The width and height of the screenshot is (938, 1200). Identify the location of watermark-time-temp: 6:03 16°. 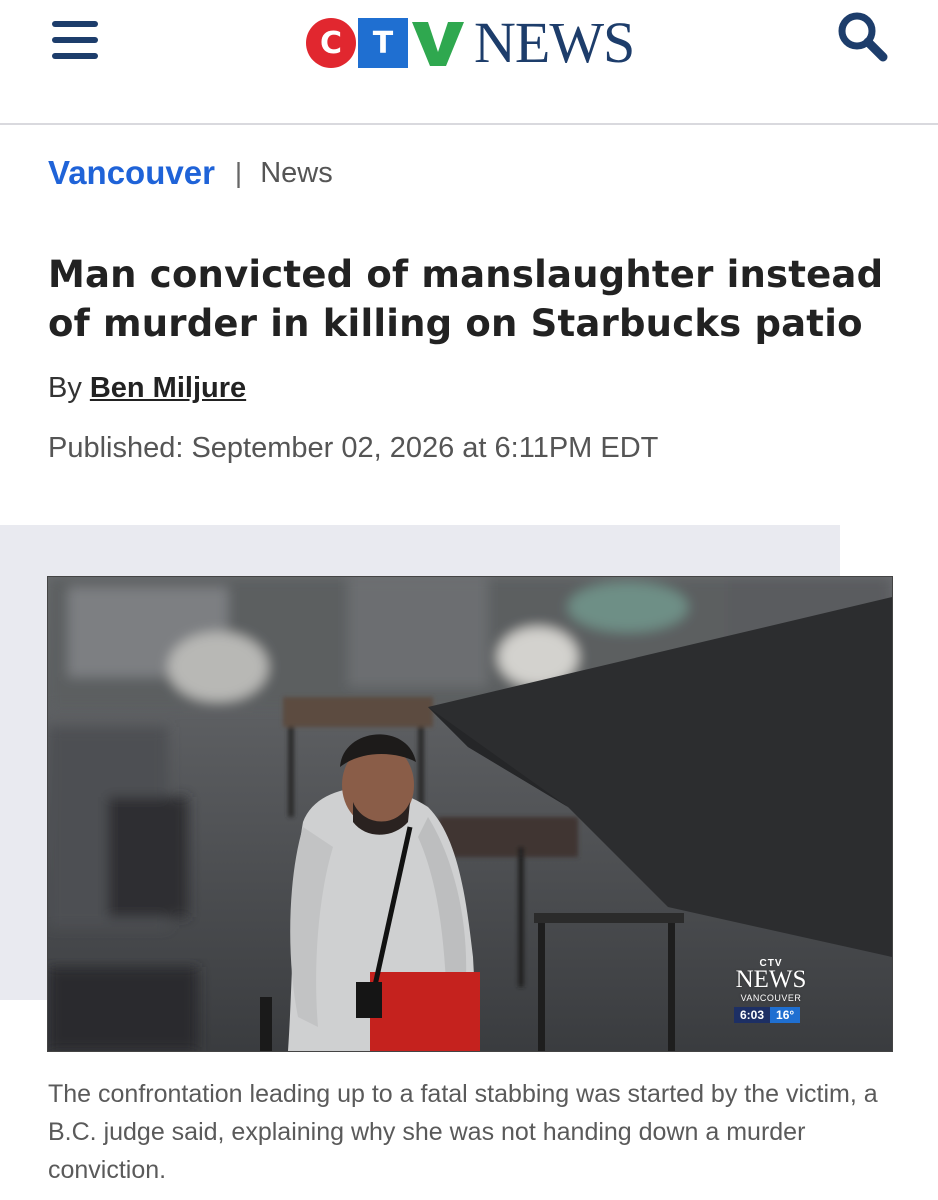
(771, 1015).